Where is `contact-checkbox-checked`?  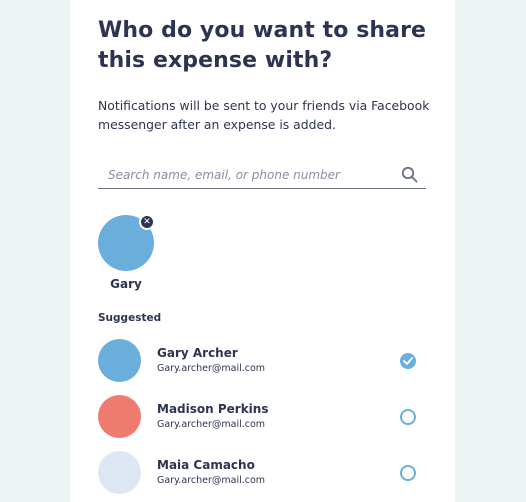
contact-checkbox-checked is located at coordinates (408, 361).